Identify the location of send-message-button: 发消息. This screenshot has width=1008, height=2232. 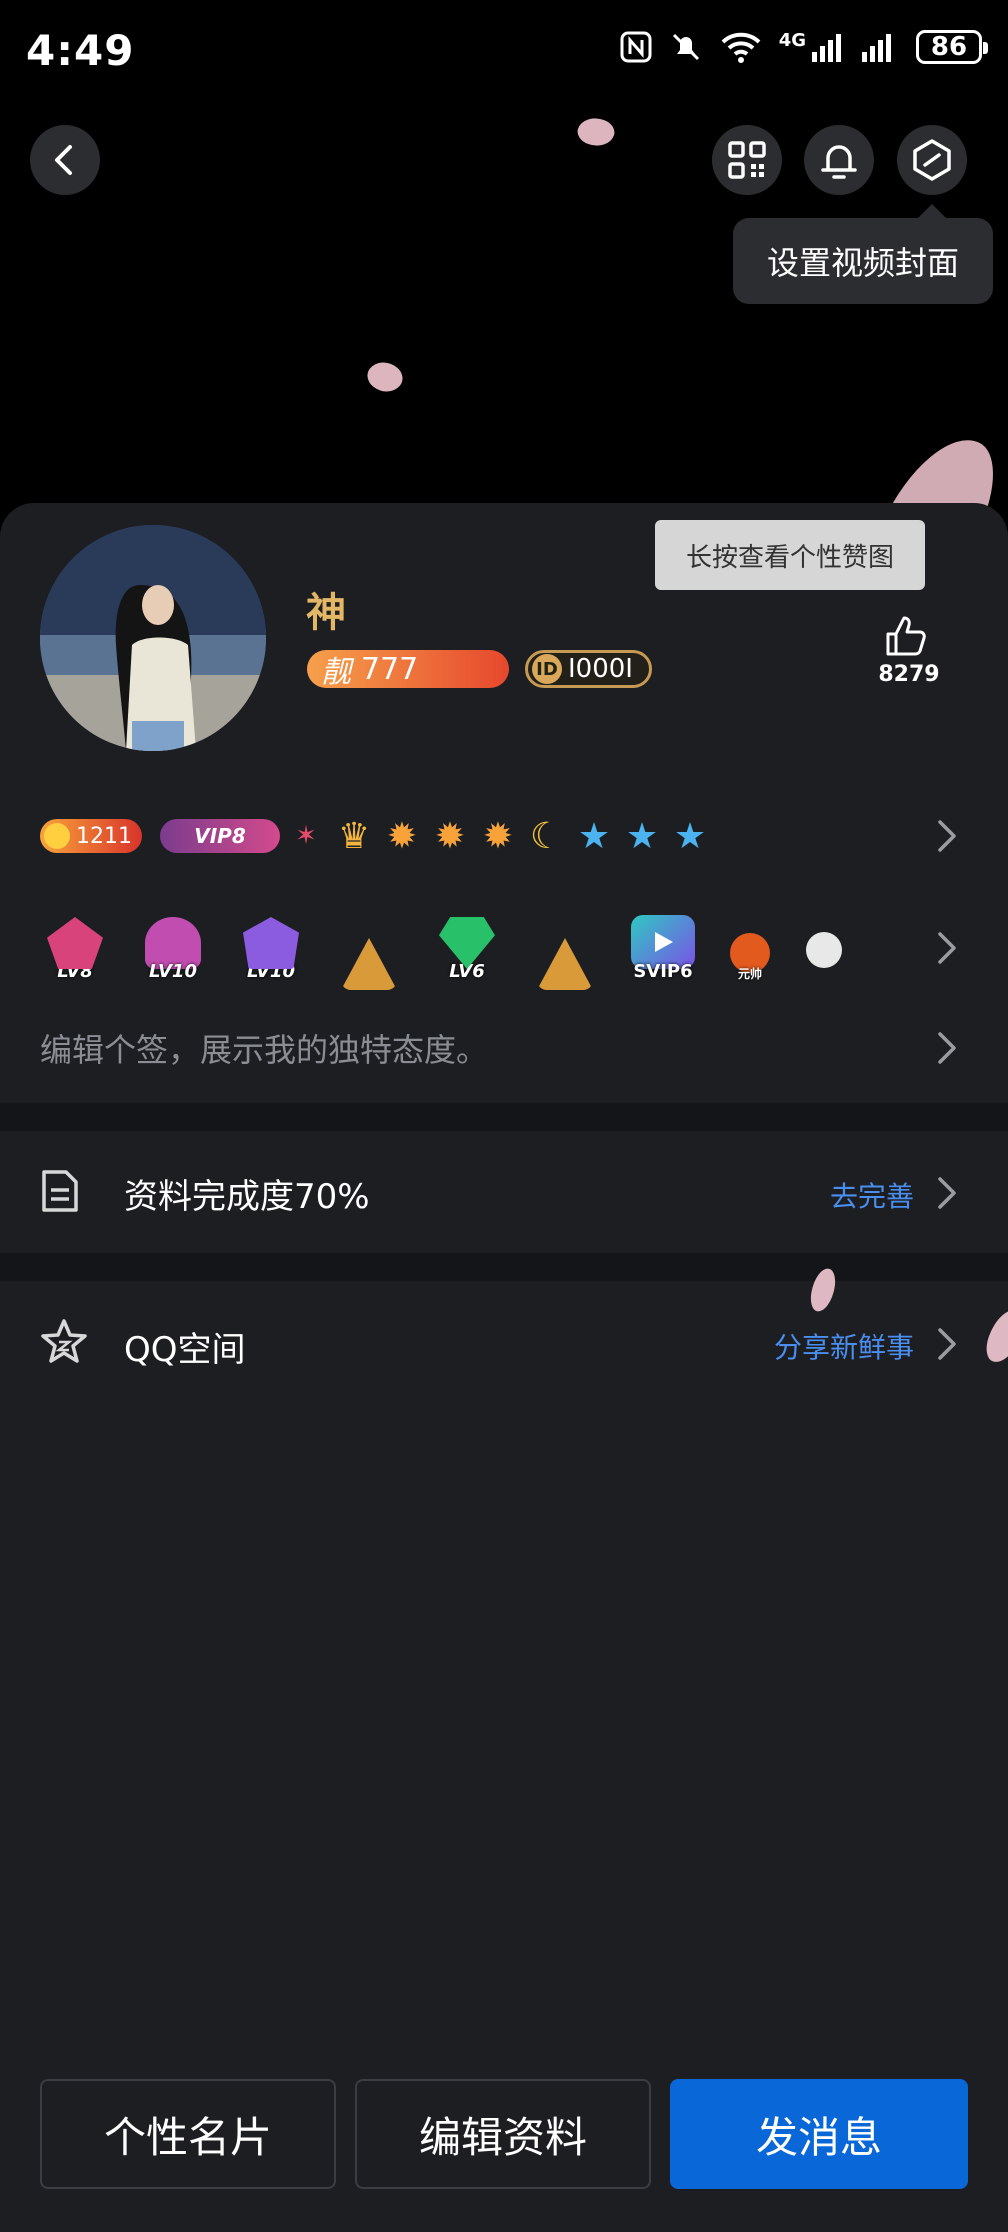
(819, 2134).